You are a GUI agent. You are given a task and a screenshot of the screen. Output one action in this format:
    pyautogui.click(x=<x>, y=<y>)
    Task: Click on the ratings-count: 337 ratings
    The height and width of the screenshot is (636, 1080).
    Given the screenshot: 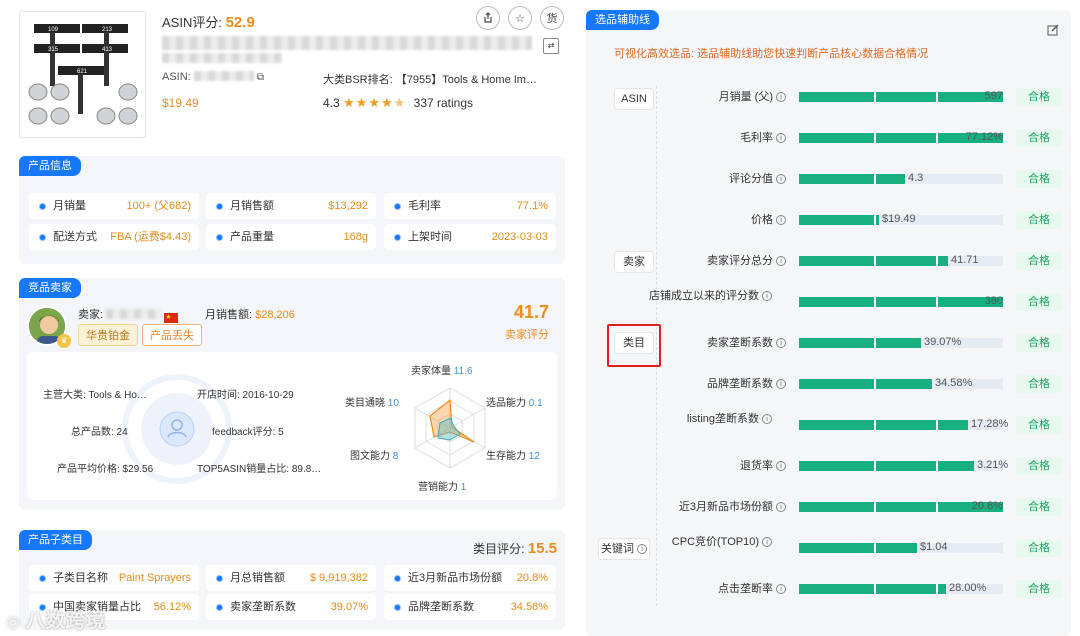 What is the action you would take?
    pyautogui.click(x=443, y=103)
    